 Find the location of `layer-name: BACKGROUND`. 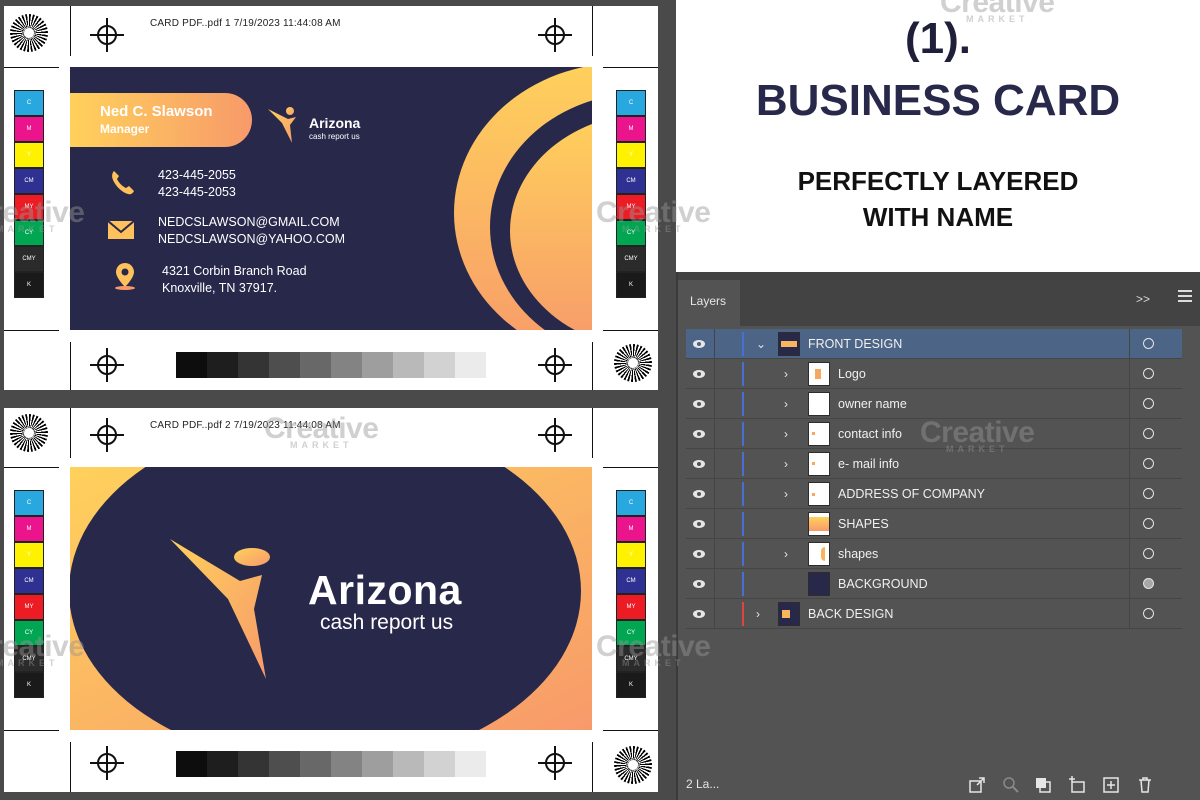

layer-name: BACKGROUND is located at coordinates (883, 584).